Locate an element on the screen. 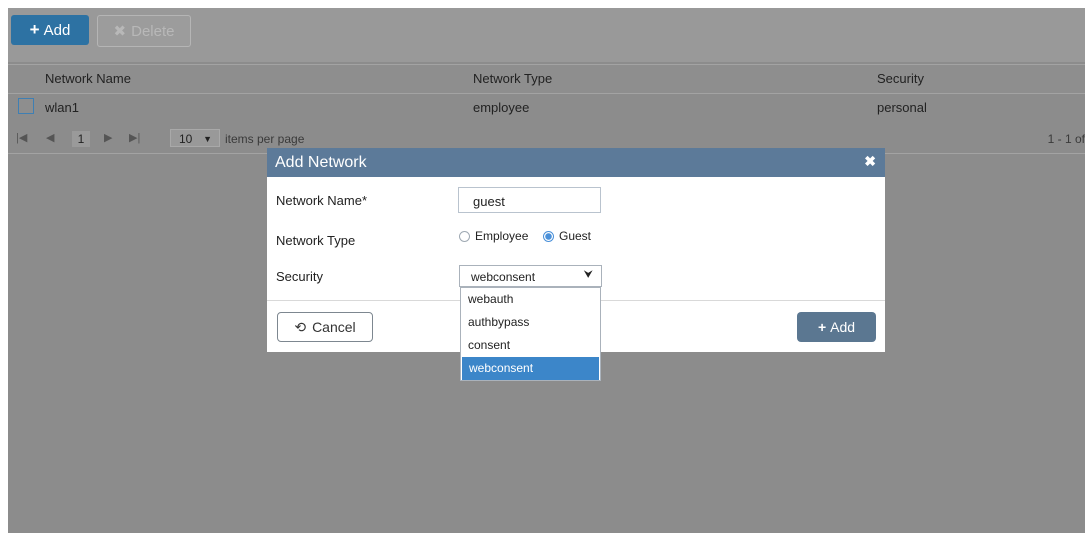  per-page-select: 10 ▼ is located at coordinates (195, 138).